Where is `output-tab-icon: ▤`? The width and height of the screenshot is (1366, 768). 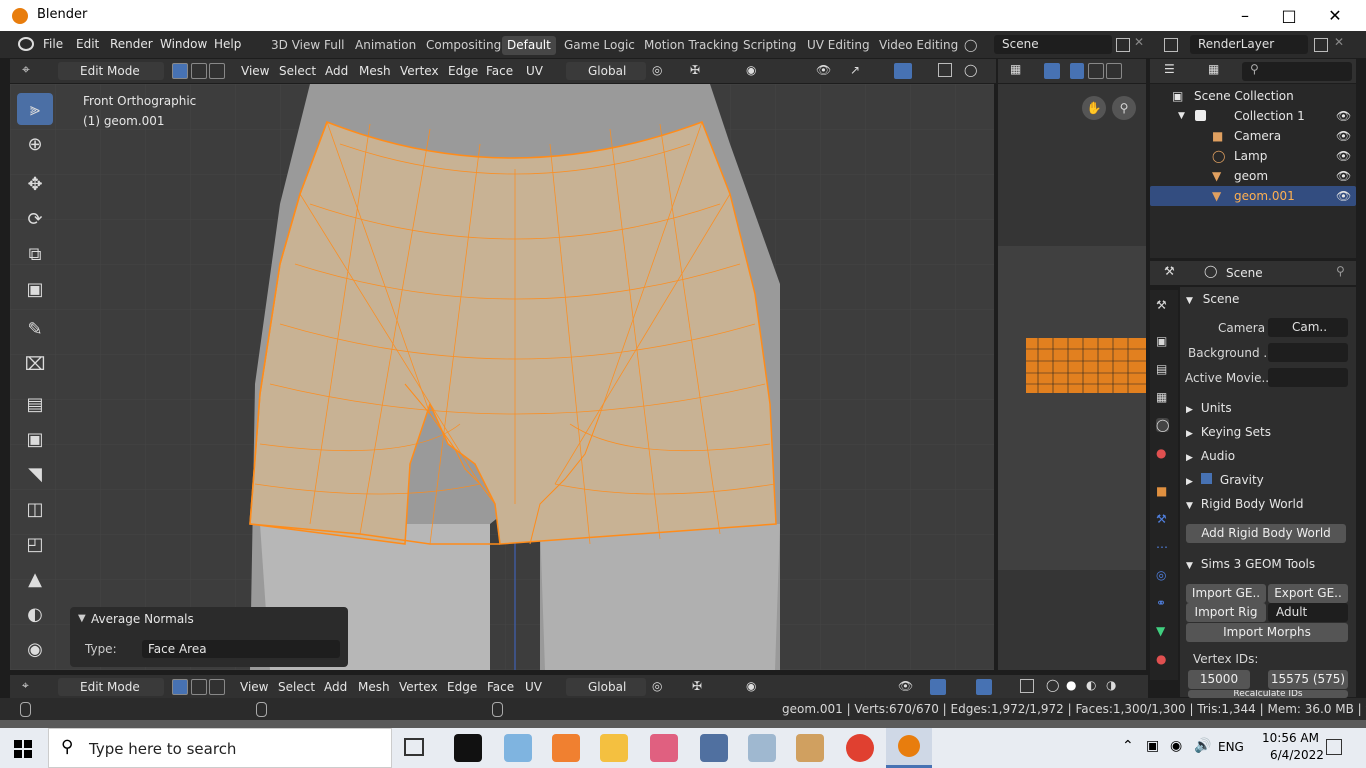 output-tab-icon: ▤ is located at coordinates (1161, 369).